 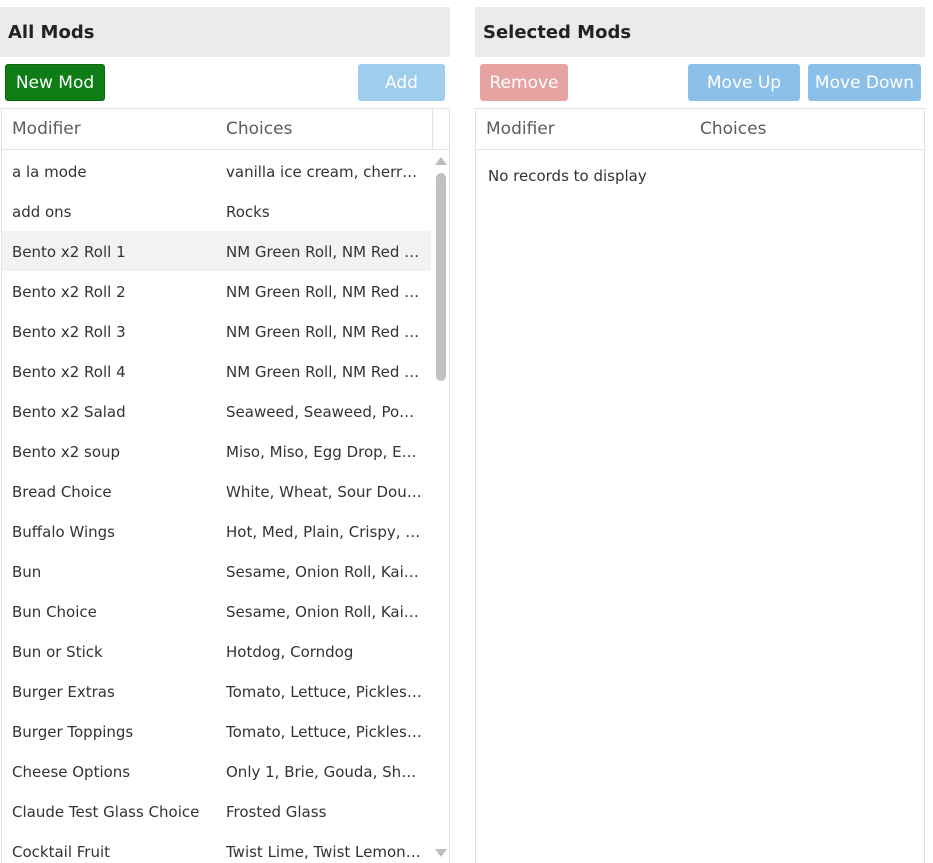 I want to click on cell-modifier: Bento x2 soup, so click(x=66, y=452).